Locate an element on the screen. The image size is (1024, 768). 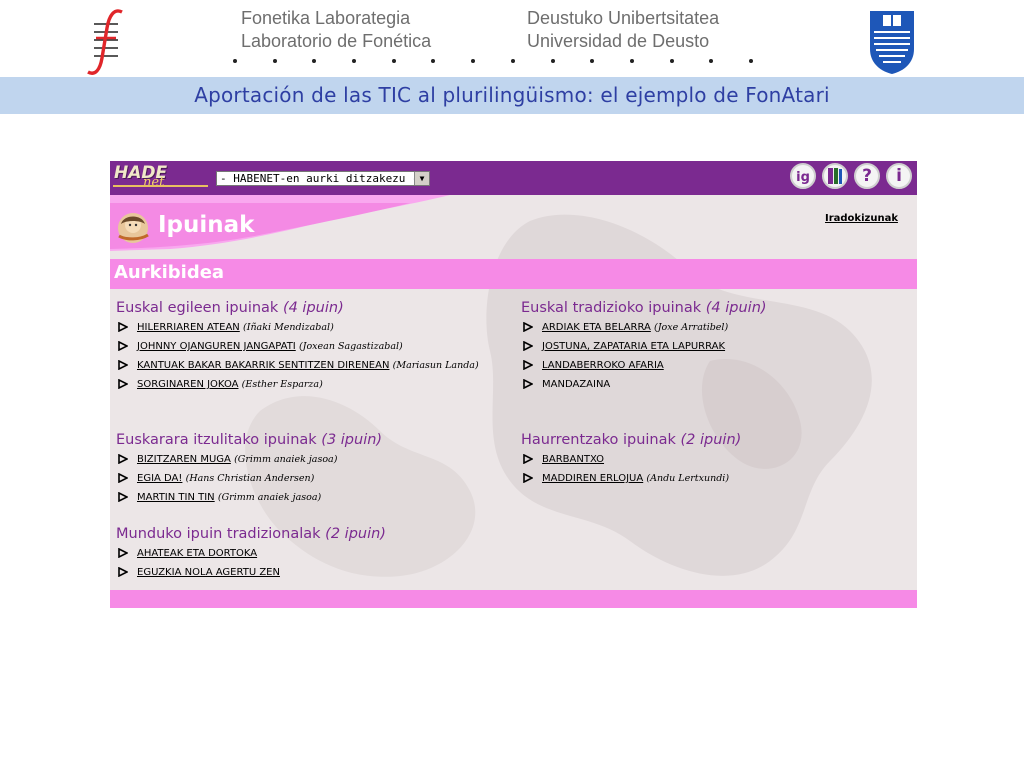
info-icon-glyph: i is located at coordinates (899, 176).